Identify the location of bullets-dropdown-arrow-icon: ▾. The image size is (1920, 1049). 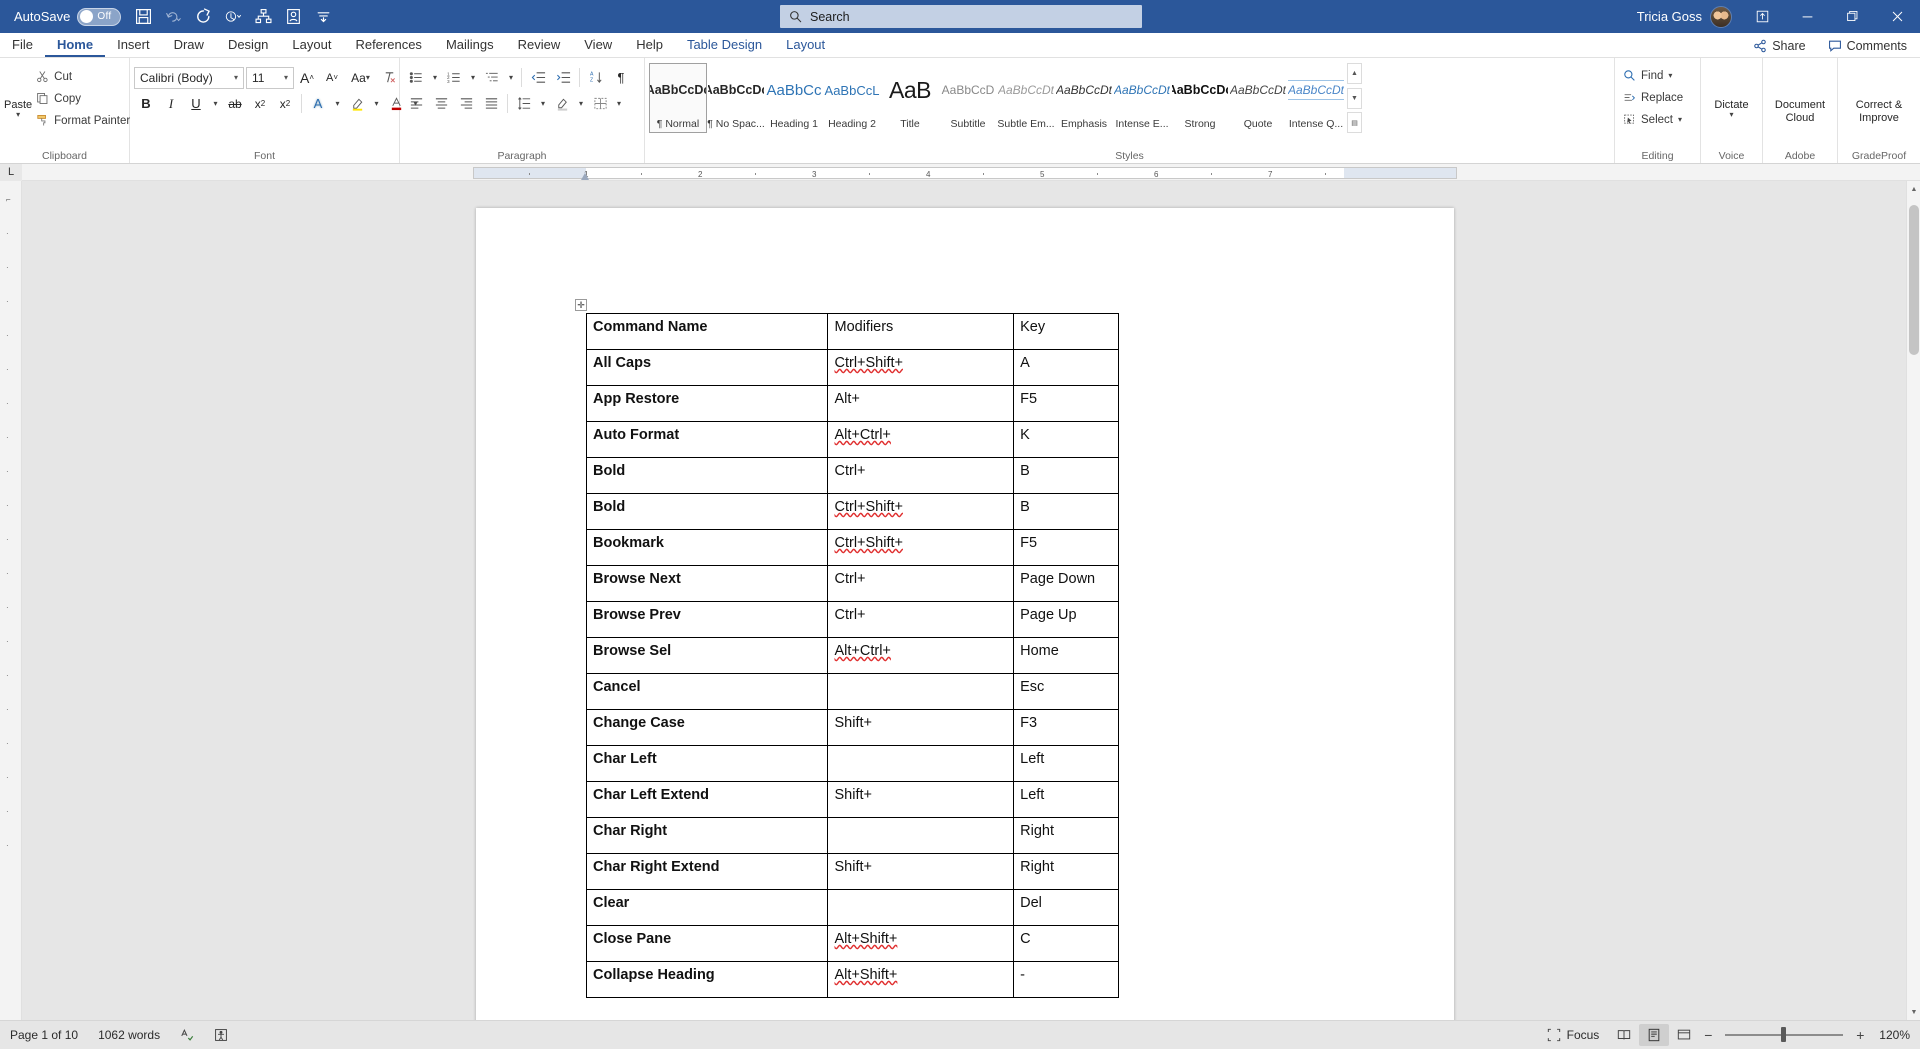
(435, 77).